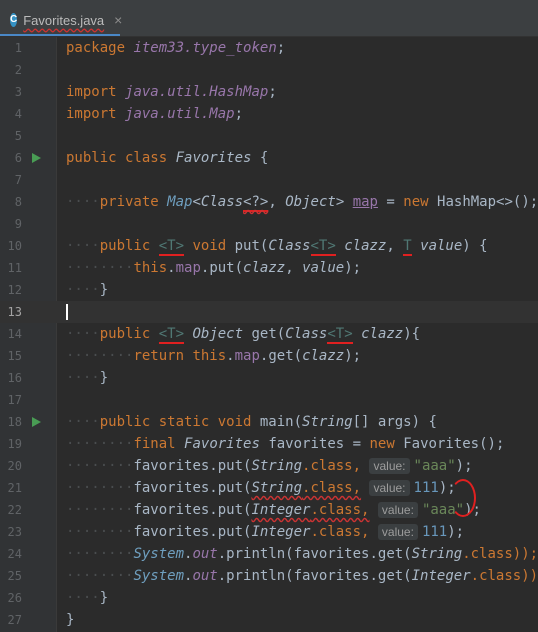  I want to click on code-line: 15 ········return this.map.get(clazz);, so click(269, 356).